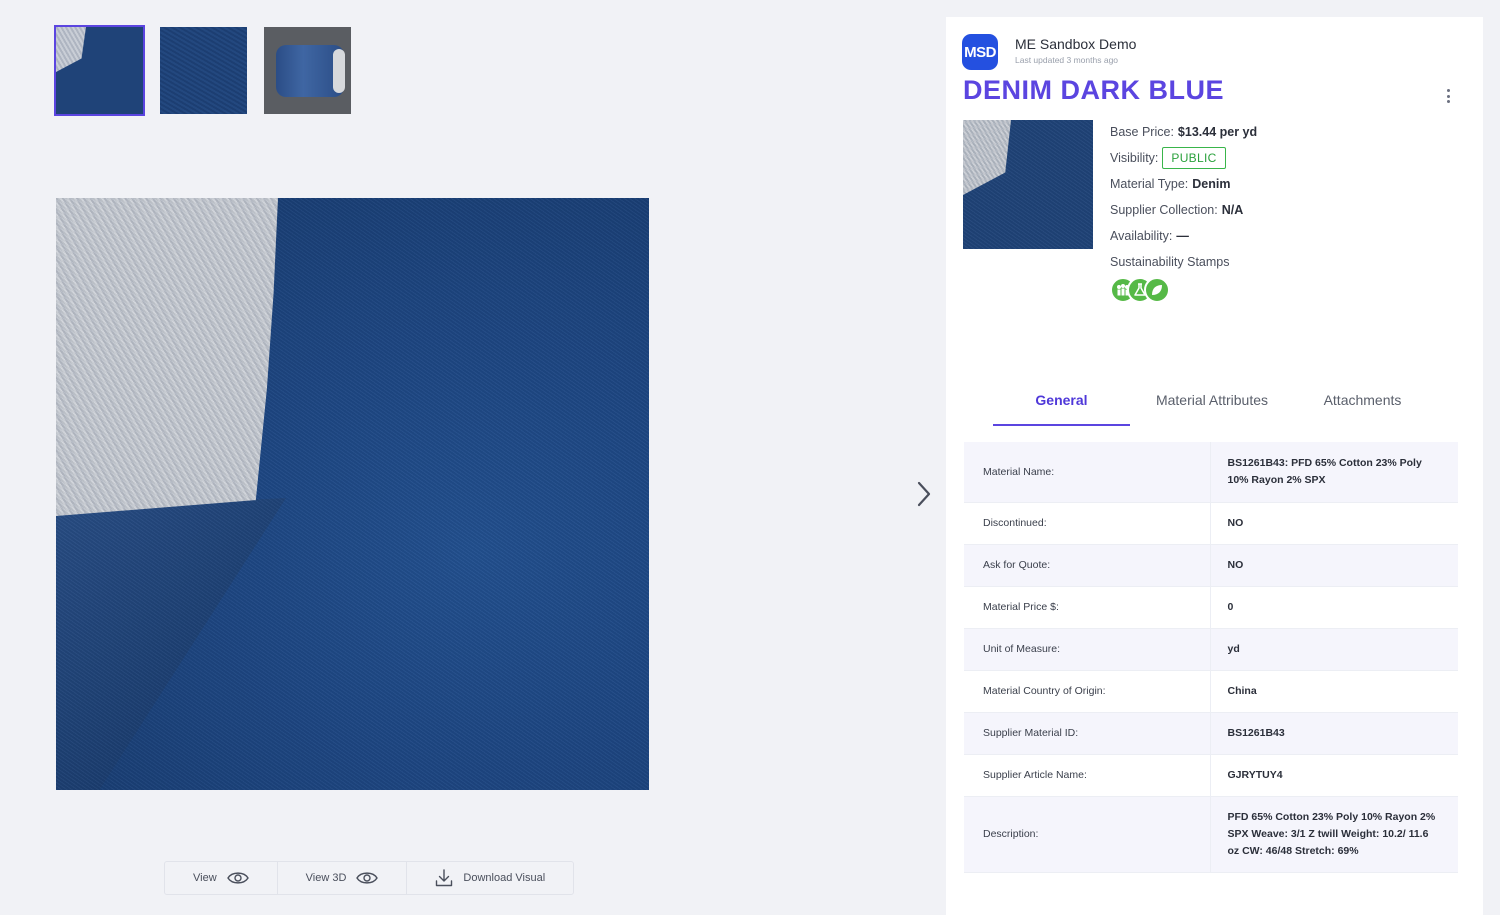 Image resolution: width=1500 pixels, height=915 pixels. I want to click on chevron-right-icon, so click(924, 494).